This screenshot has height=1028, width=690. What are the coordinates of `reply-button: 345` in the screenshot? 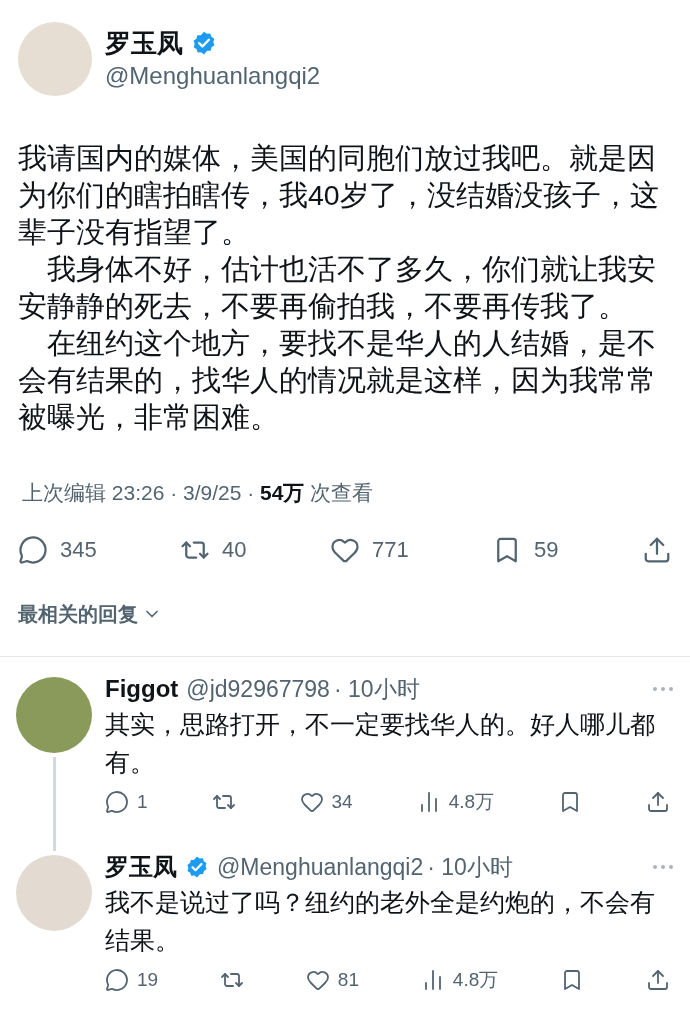 It's located at (57, 549).